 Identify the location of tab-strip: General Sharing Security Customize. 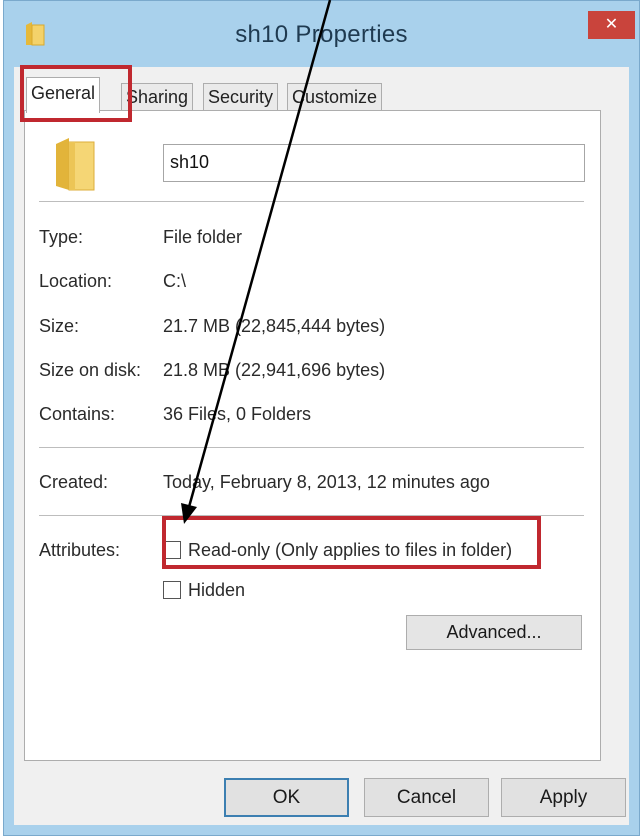
(321, 95).